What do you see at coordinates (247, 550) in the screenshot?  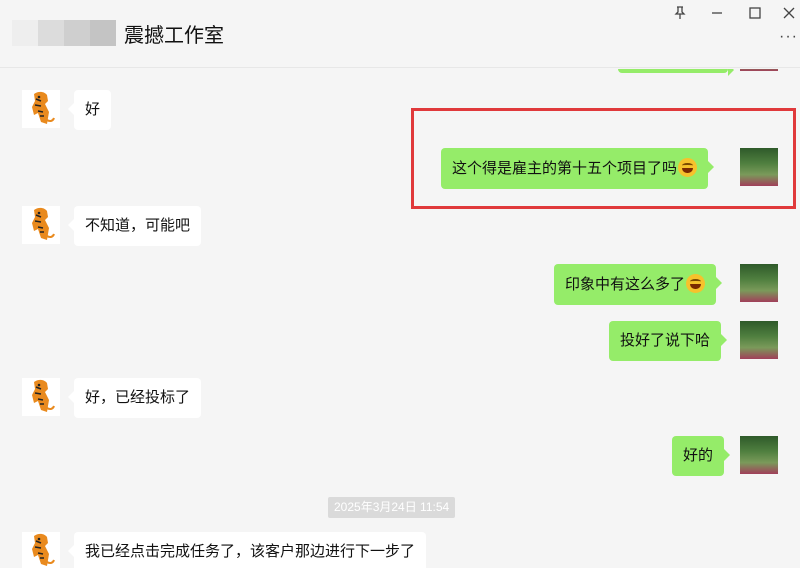 I see `message-bubble: 我已经点击完成任务了，该客户那边进行下一步了` at bounding box center [247, 550].